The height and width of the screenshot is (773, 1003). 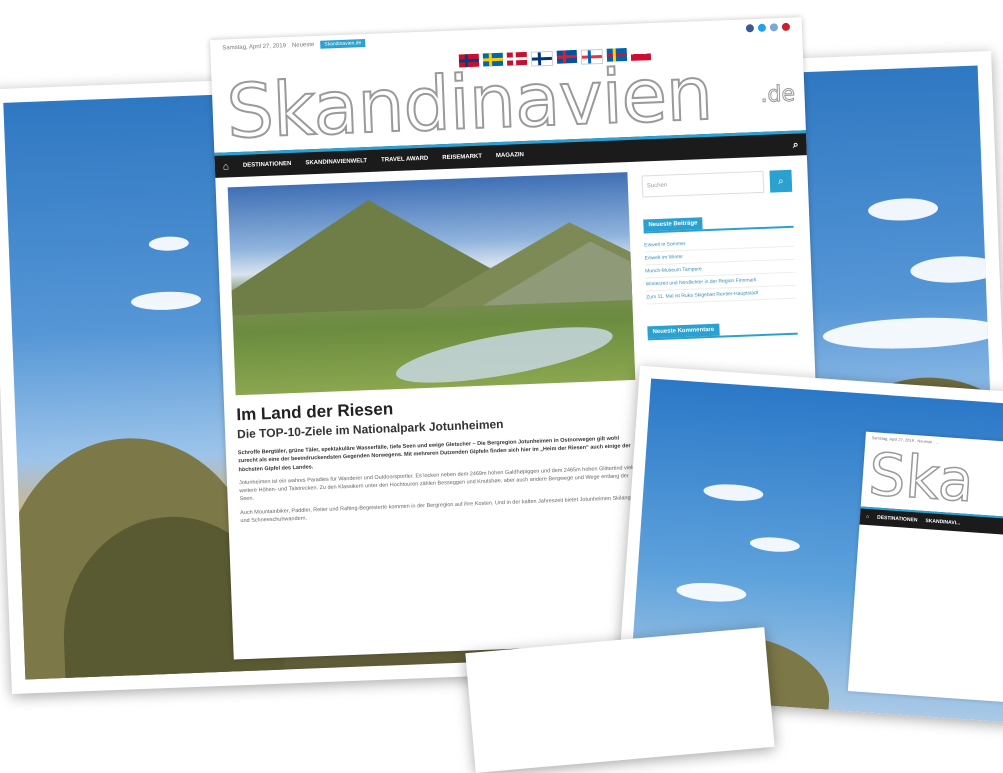 What do you see at coordinates (768, 27) in the screenshot?
I see `social-icons` at bounding box center [768, 27].